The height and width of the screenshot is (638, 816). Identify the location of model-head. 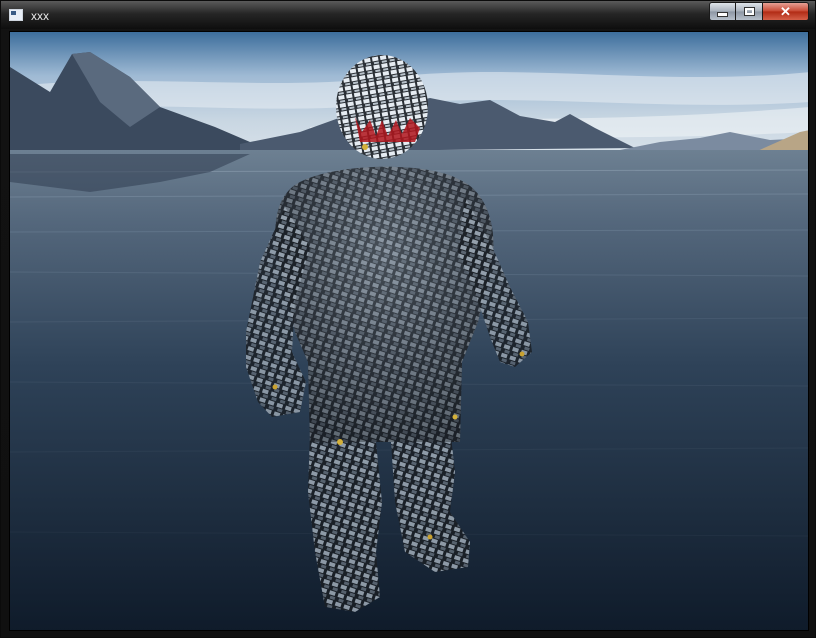
(382, 107).